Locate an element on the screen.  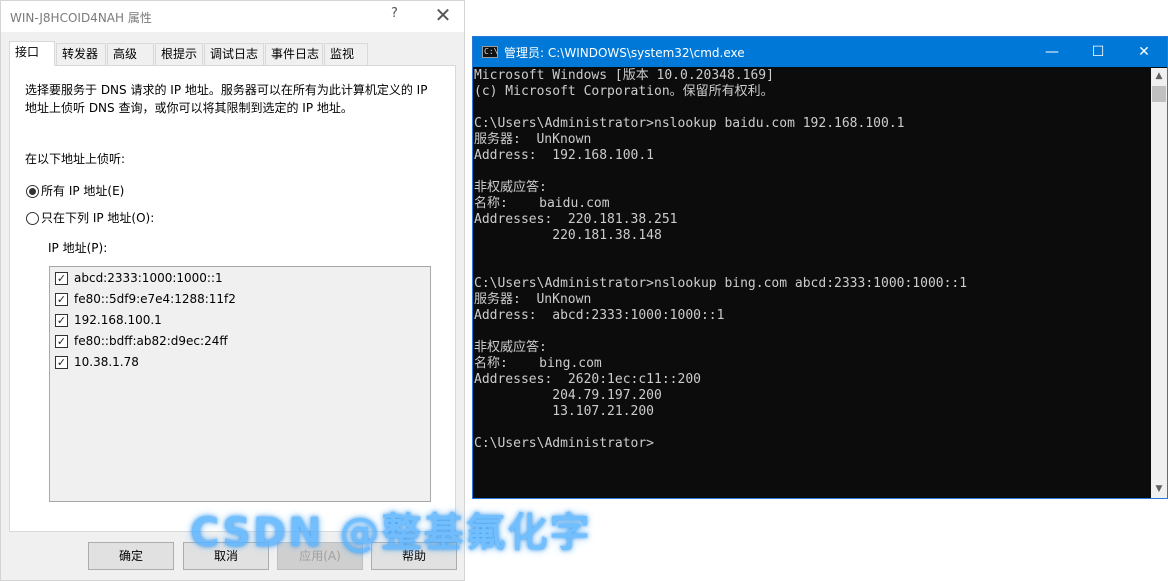
ip-address: fe80::5df9:e7e4:1288:11f2 is located at coordinates (155, 299).